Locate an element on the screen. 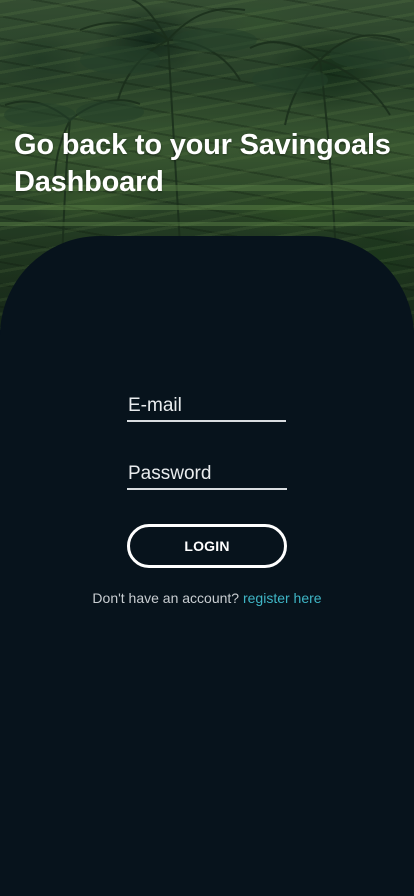  login-form: LOGIN is located at coordinates (207, 480).